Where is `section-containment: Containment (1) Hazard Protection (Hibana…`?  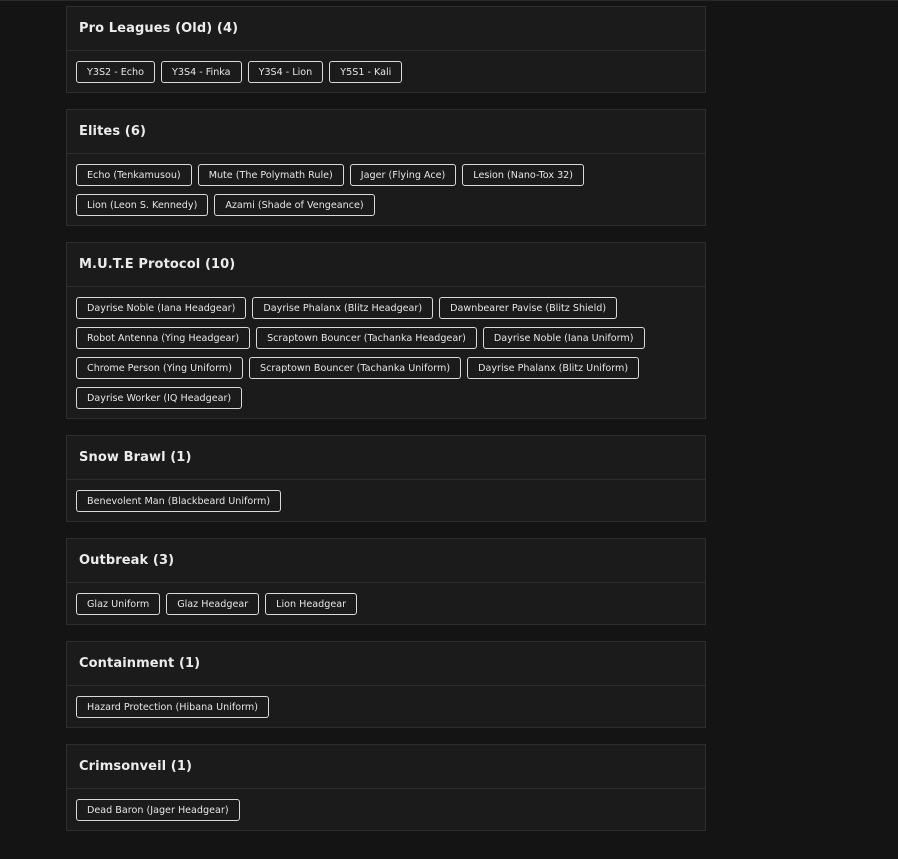 section-containment: Containment (1) Hazard Protection (Hibana… is located at coordinates (386, 684).